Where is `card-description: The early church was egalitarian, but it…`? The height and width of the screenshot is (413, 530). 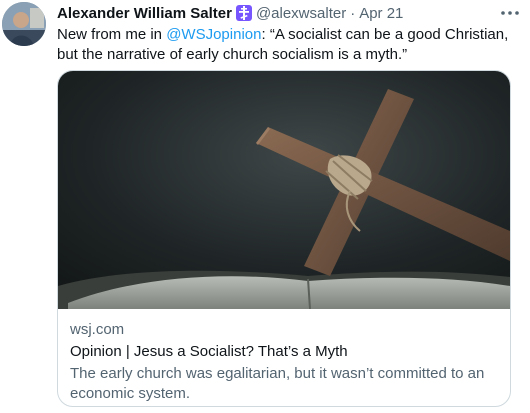
card-description: The early church was egalitarian, but it… is located at coordinates (277, 383).